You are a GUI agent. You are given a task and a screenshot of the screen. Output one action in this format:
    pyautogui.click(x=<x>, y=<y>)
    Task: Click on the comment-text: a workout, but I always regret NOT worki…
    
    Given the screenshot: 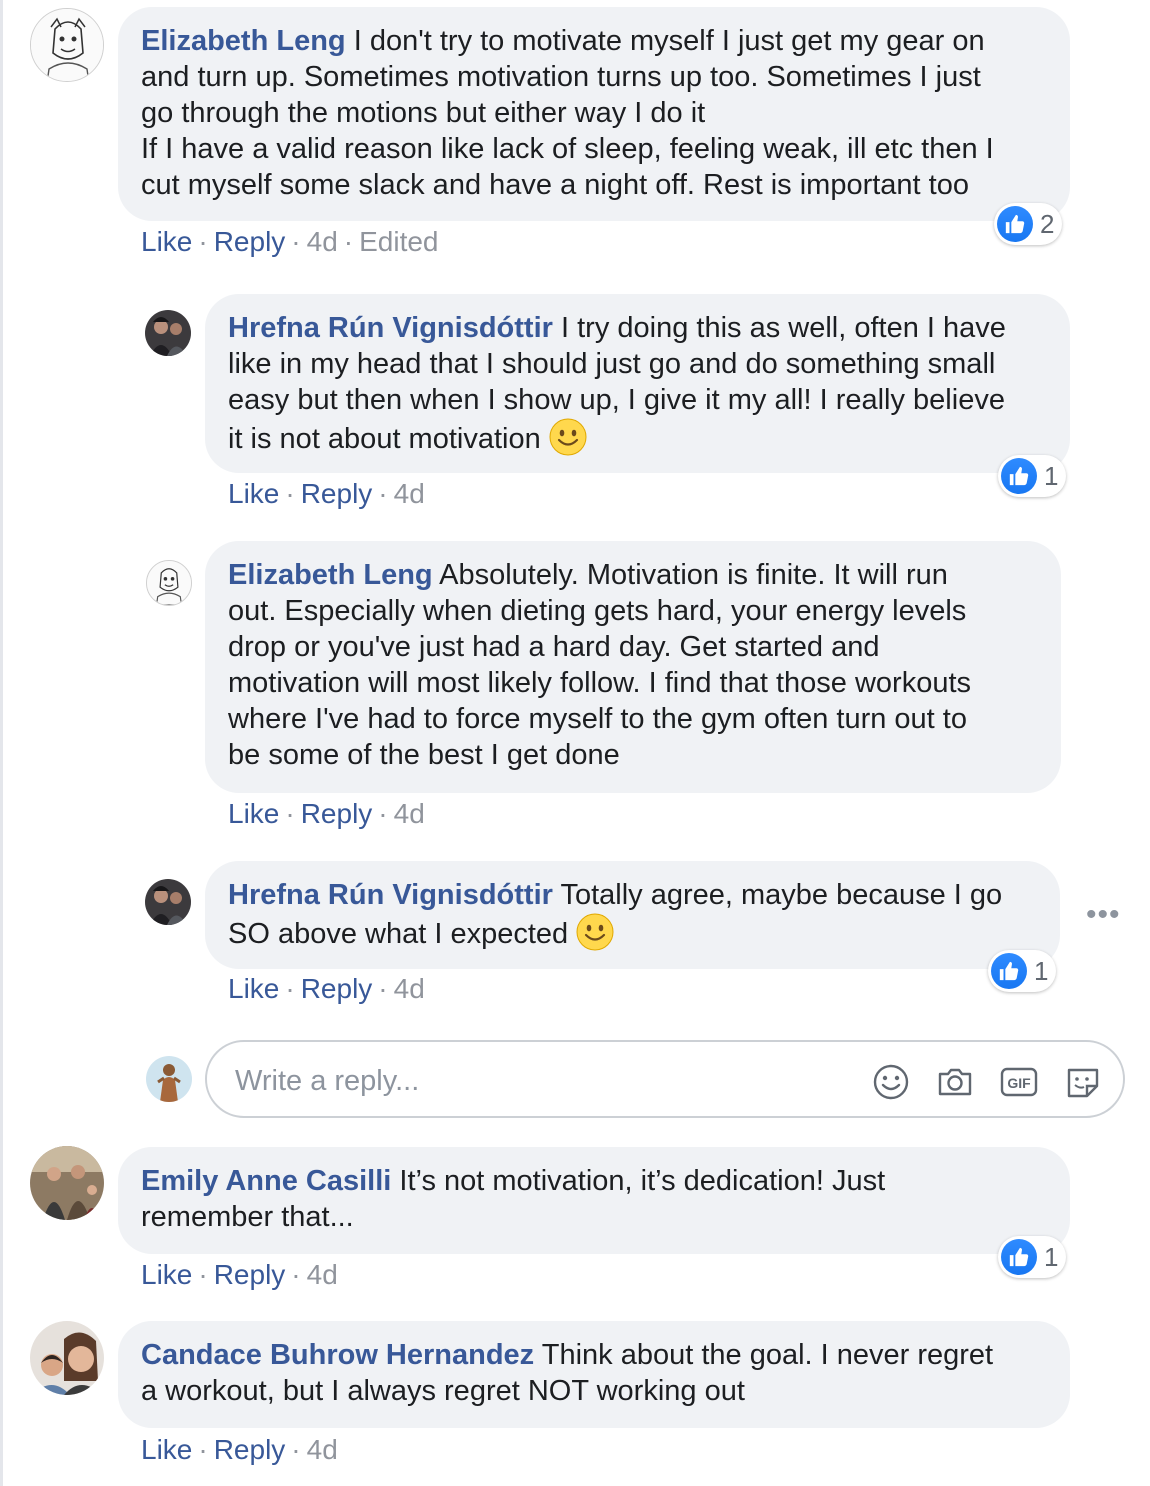 What is the action you would take?
    pyautogui.click(x=443, y=1391)
    